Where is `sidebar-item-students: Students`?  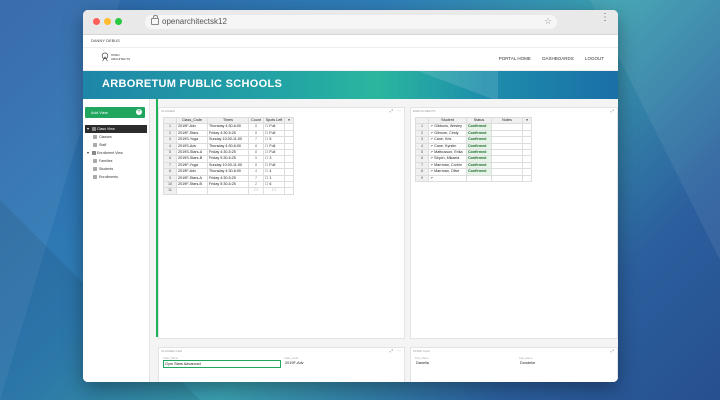 sidebar-item-students: Students is located at coordinates (116, 169).